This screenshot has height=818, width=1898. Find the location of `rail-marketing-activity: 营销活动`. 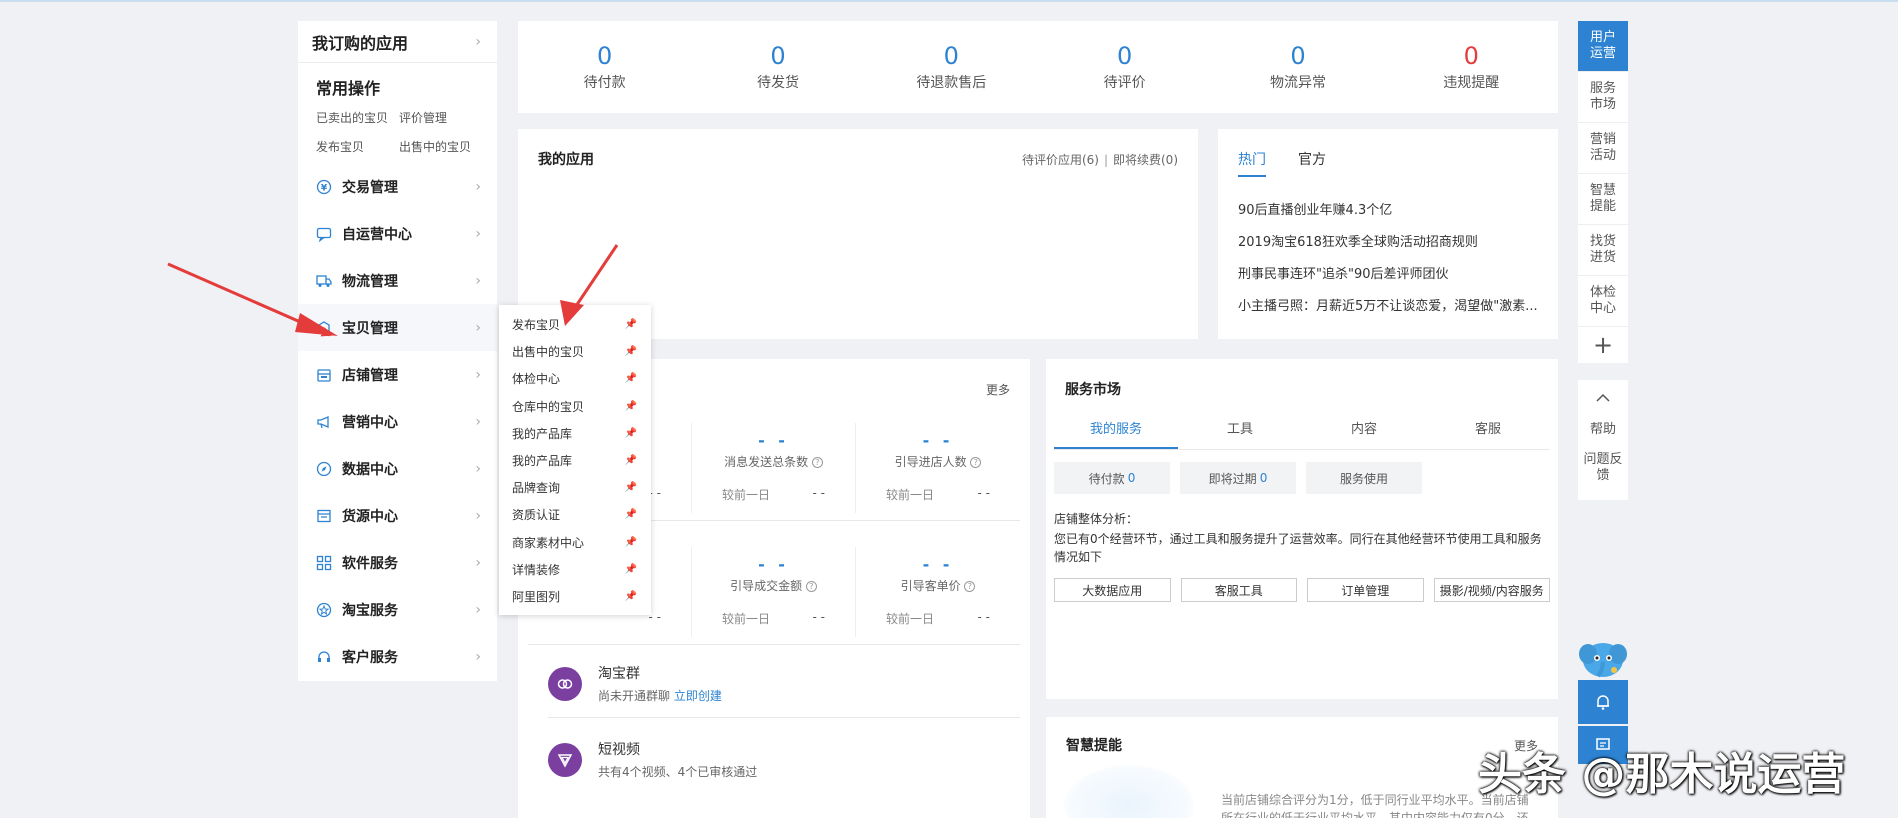

rail-marketing-activity: 营销活动 is located at coordinates (1603, 148).